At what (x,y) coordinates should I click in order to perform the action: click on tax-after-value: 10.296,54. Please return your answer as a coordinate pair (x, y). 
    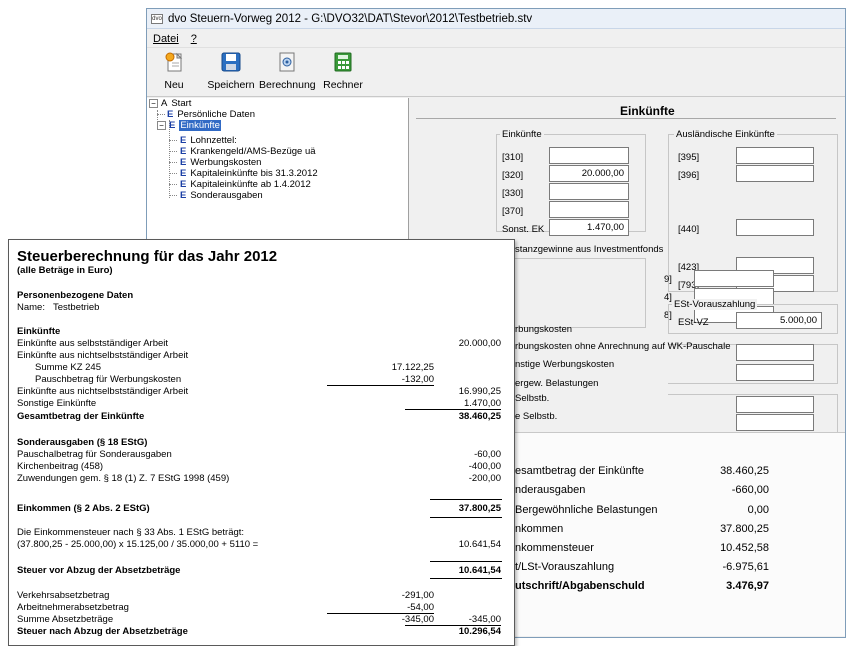
    Looking at the image, I should click on (479, 631).